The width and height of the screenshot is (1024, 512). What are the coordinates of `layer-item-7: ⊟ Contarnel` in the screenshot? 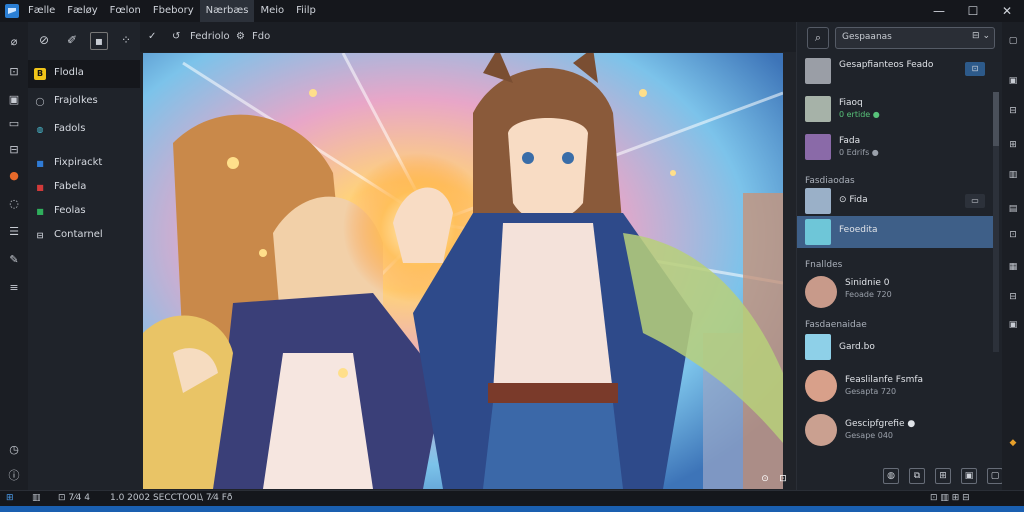 It's located at (84, 236).